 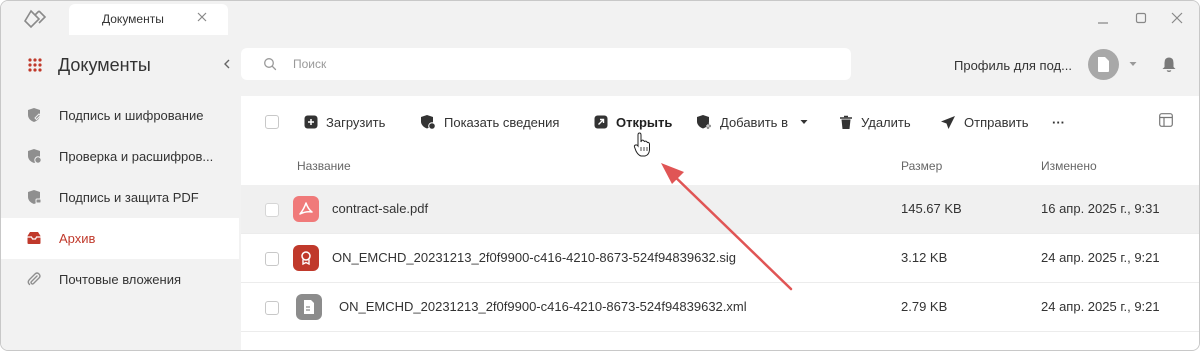 What do you see at coordinates (996, 122) in the screenshot?
I see `send-label: Отправить` at bounding box center [996, 122].